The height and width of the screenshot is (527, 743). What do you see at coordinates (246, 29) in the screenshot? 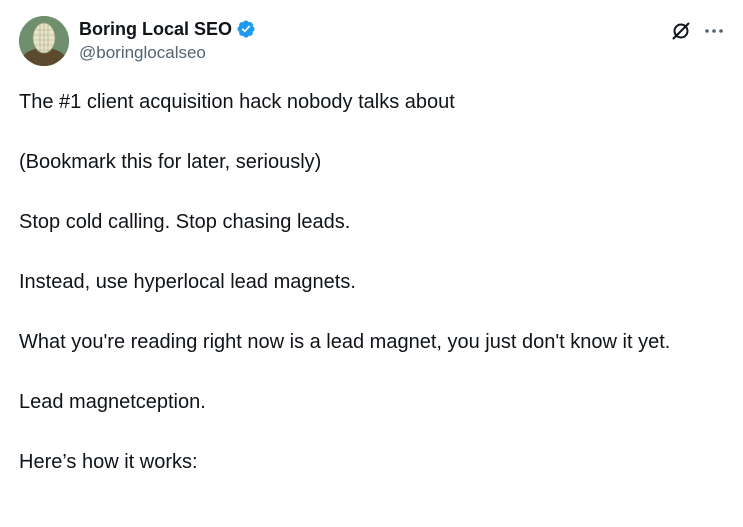
I see `verified-badge-icon` at bounding box center [246, 29].